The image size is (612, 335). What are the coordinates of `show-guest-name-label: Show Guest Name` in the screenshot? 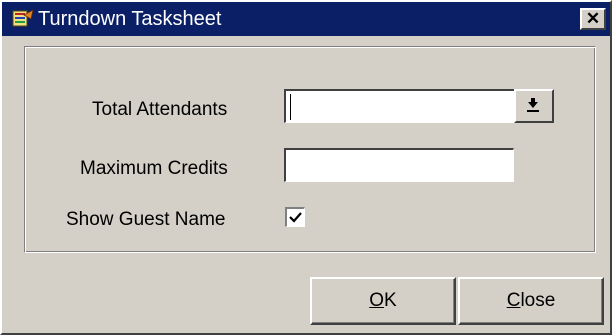 It's located at (146, 219).